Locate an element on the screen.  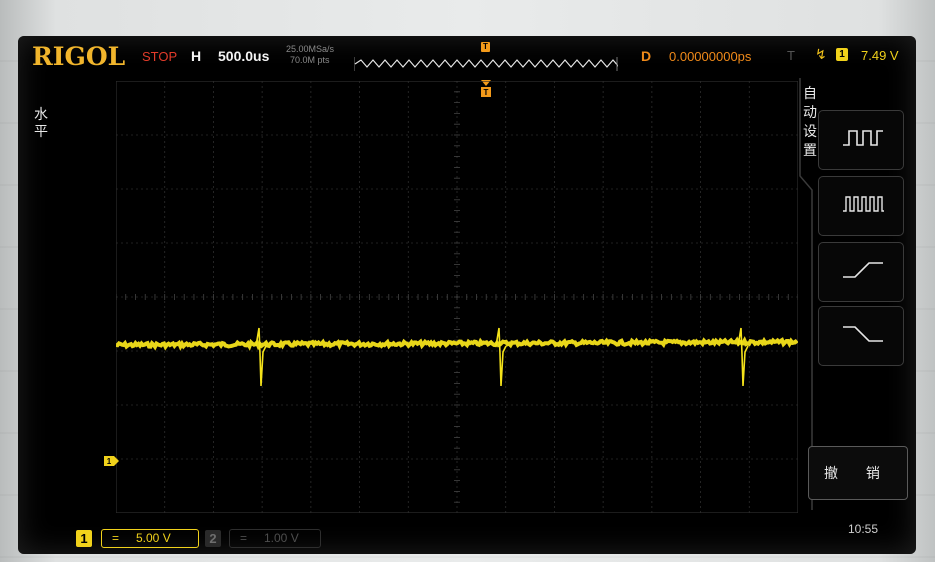
ch2-coupling-icon: = is located at coordinates (244, 538).